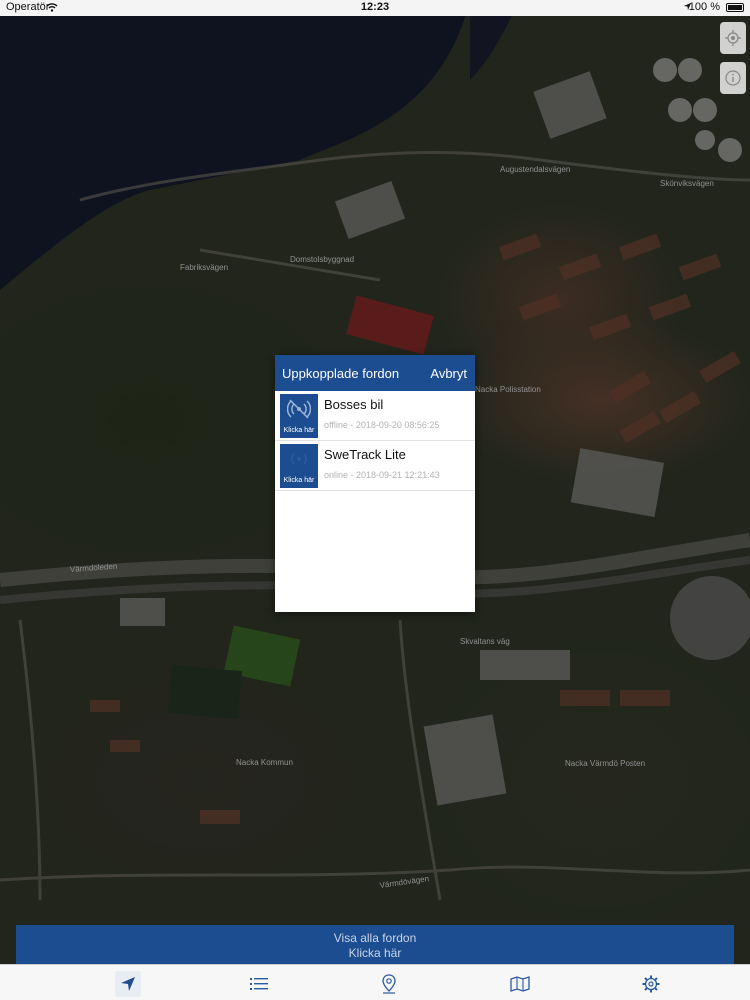  I want to click on dialog-title: Uppkopplade fordon, so click(341, 373).